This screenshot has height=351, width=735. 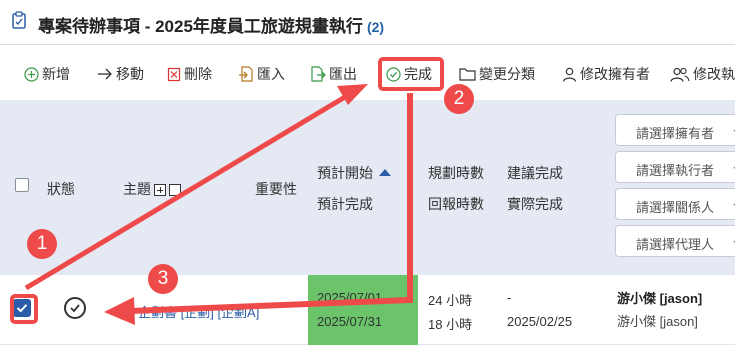 I want to click on row-plan-complete: 2025/07/31, so click(x=350, y=321).